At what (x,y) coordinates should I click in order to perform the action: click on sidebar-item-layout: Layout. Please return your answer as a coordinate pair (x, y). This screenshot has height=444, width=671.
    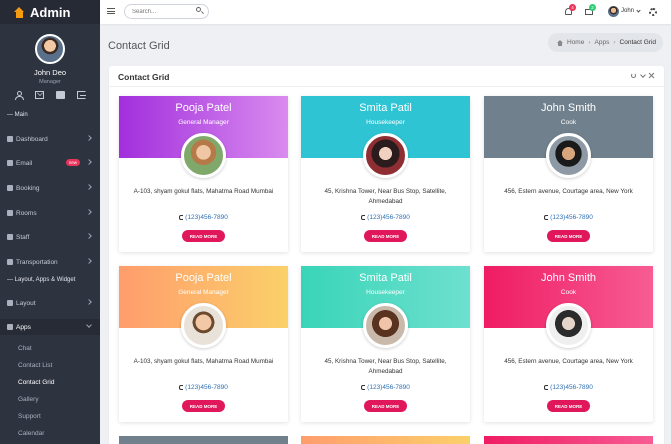
    Looking at the image, I should click on (50, 303).